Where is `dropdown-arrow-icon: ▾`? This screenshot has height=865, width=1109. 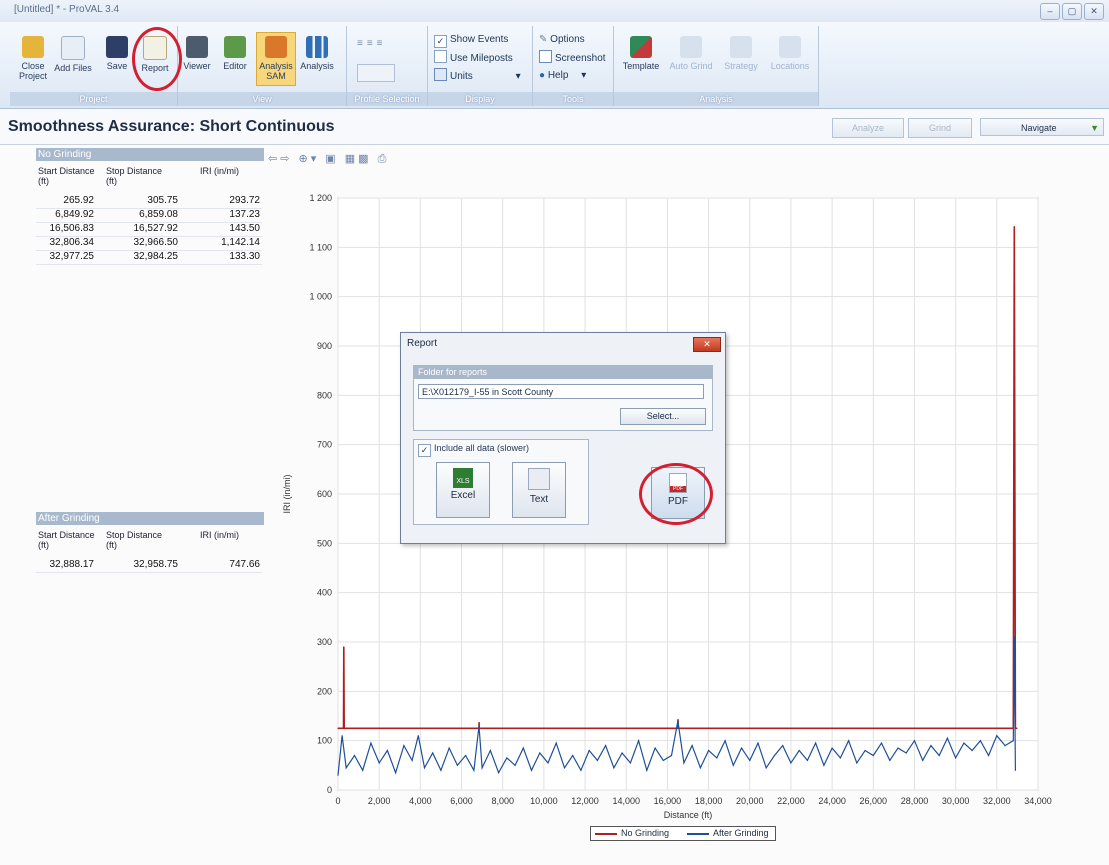
dropdown-arrow-icon: ▾ is located at coordinates (518, 76).